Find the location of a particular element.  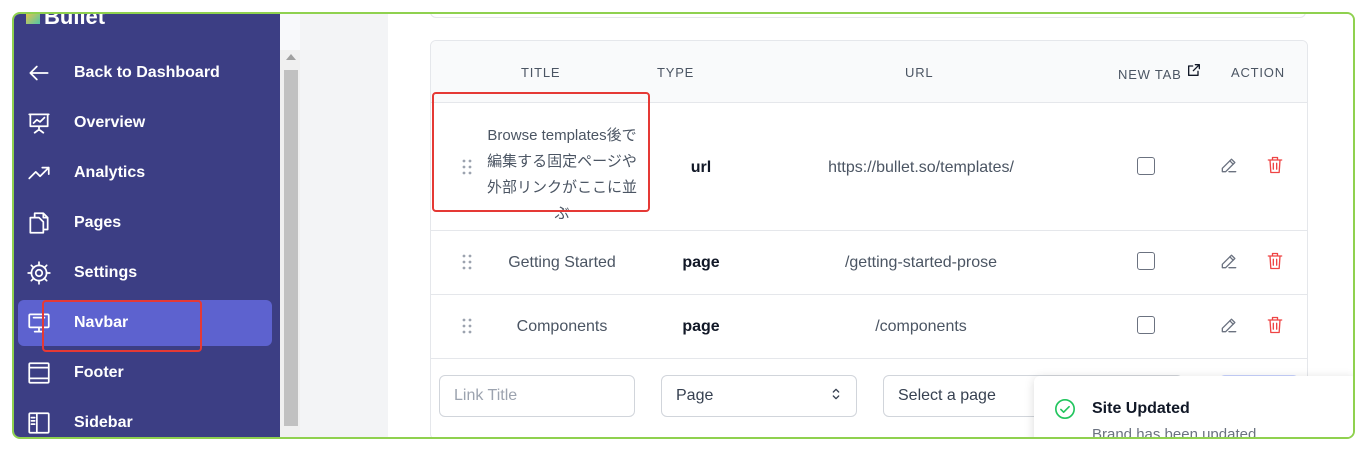

pages-icon is located at coordinates (39, 223).